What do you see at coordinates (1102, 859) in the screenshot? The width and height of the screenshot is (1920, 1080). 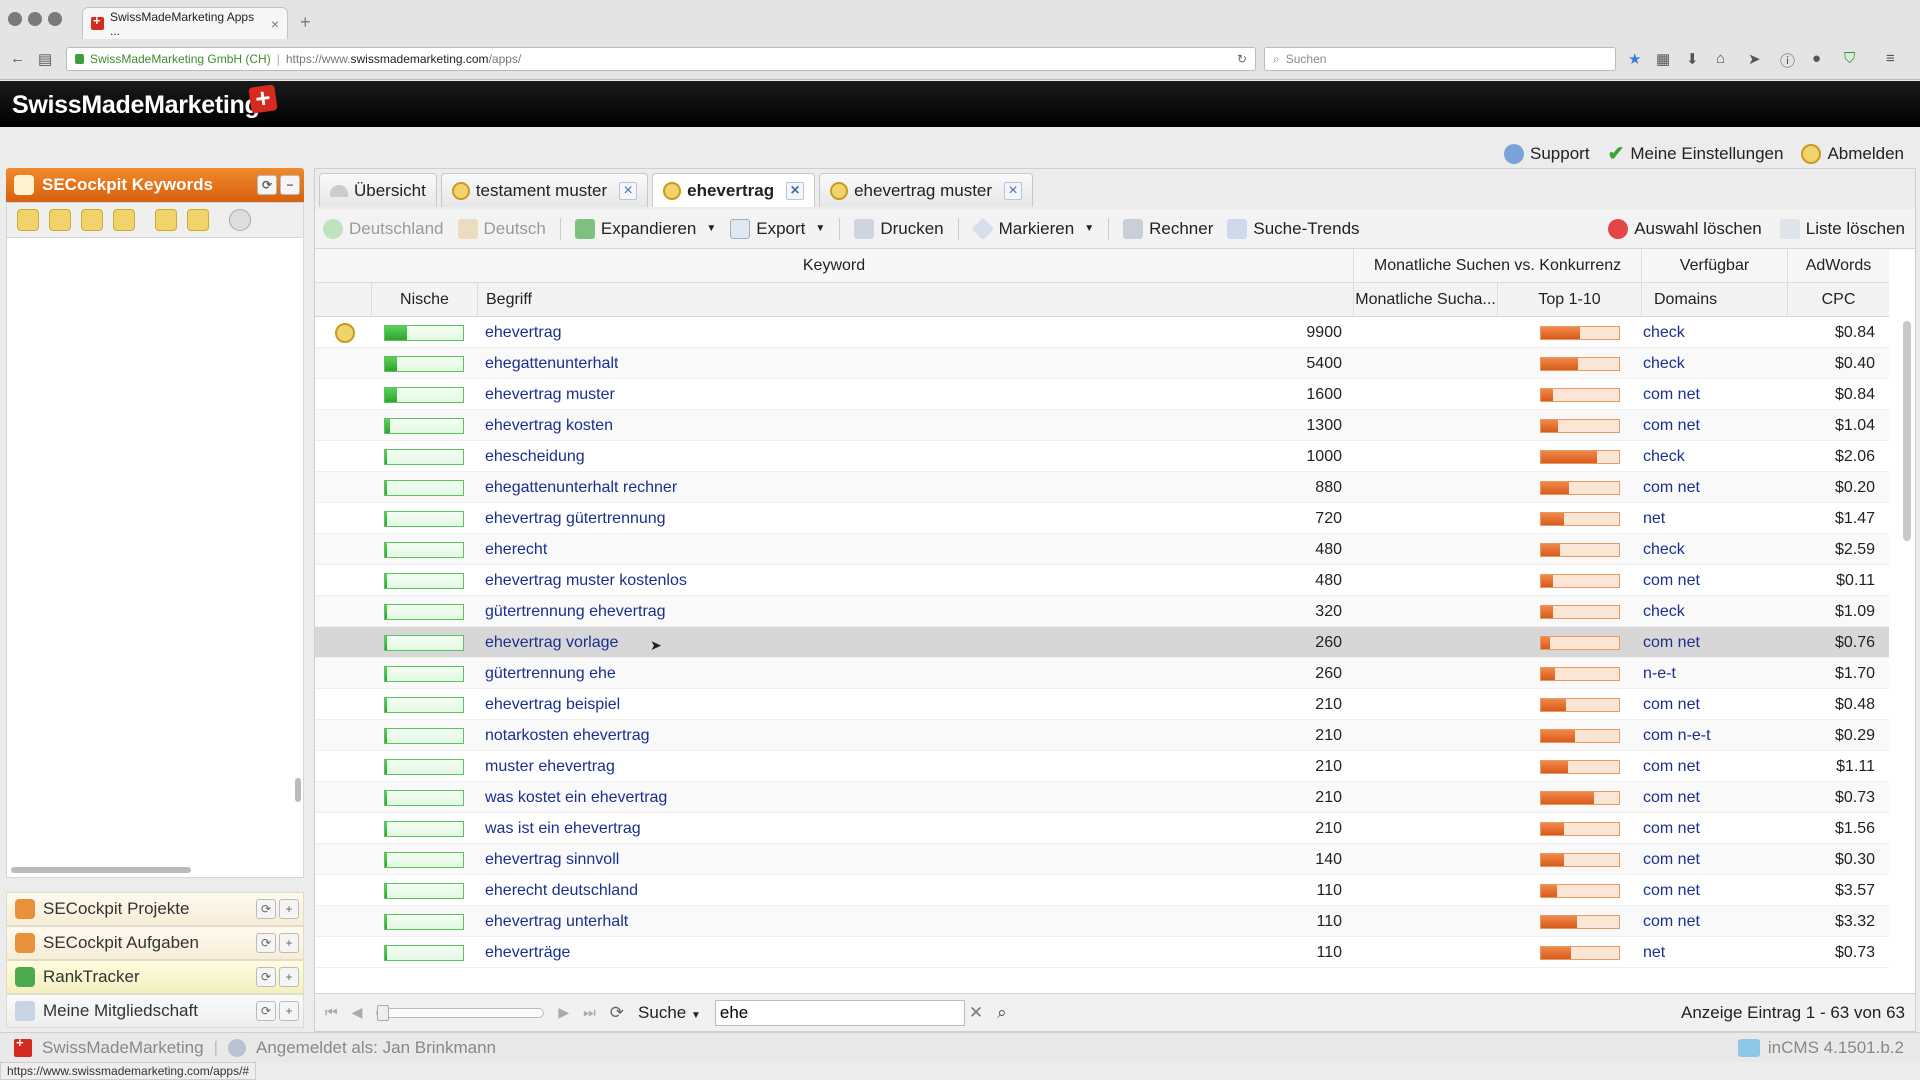 I see `table-row: ehevertrag sinnvoll 140 com net $0.30` at bounding box center [1102, 859].